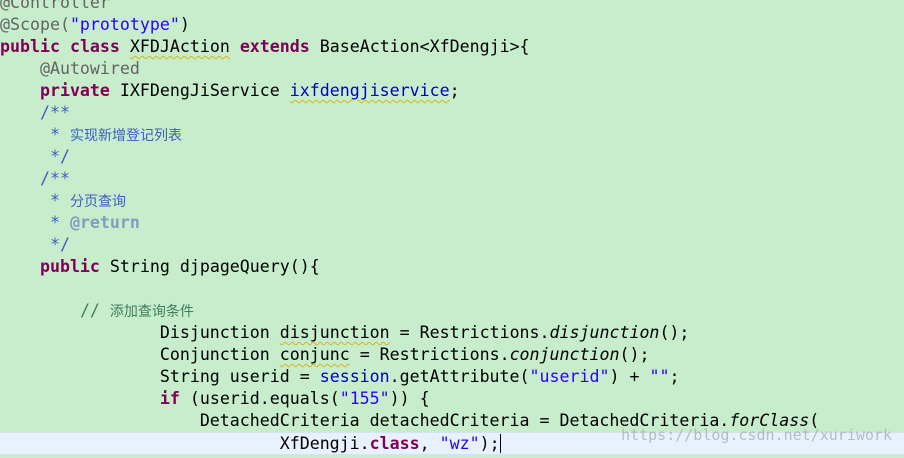  I want to click on equals-call: (userid.equals(, so click(264, 398).